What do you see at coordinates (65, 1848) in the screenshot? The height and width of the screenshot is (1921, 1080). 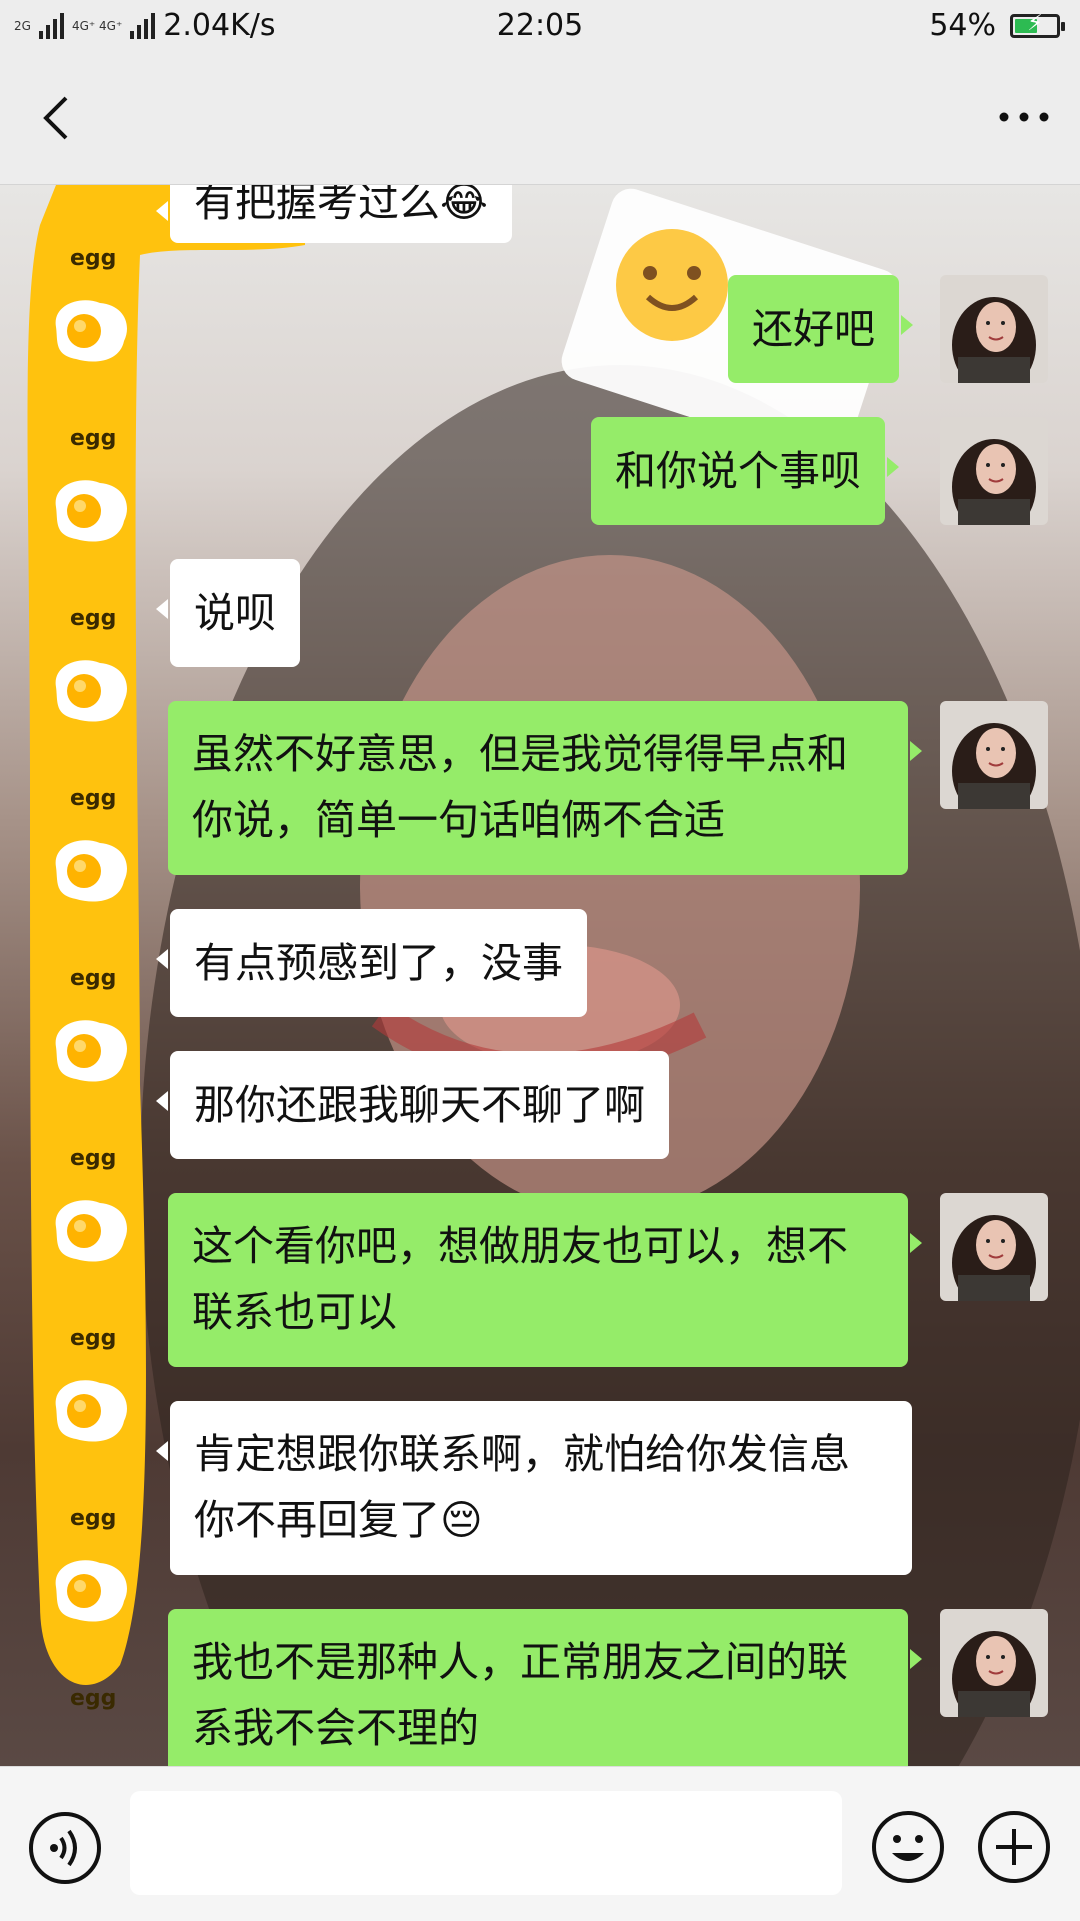 I see `voice-icon` at bounding box center [65, 1848].